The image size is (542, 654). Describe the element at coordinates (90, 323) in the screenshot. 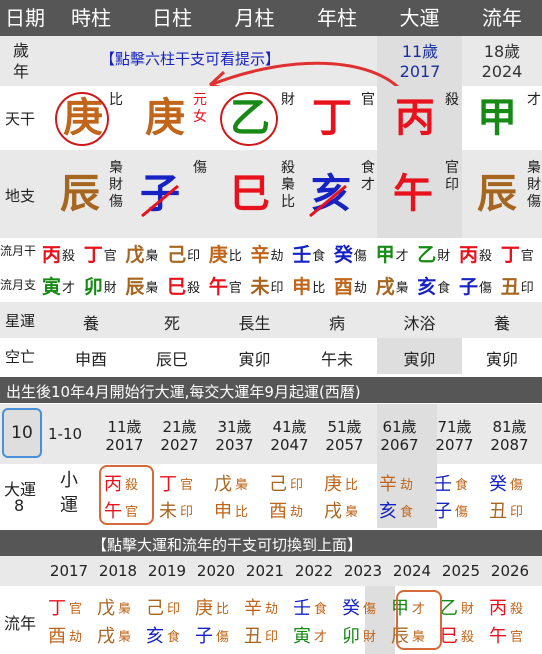

I see `xingyun-cell: 養` at that location.